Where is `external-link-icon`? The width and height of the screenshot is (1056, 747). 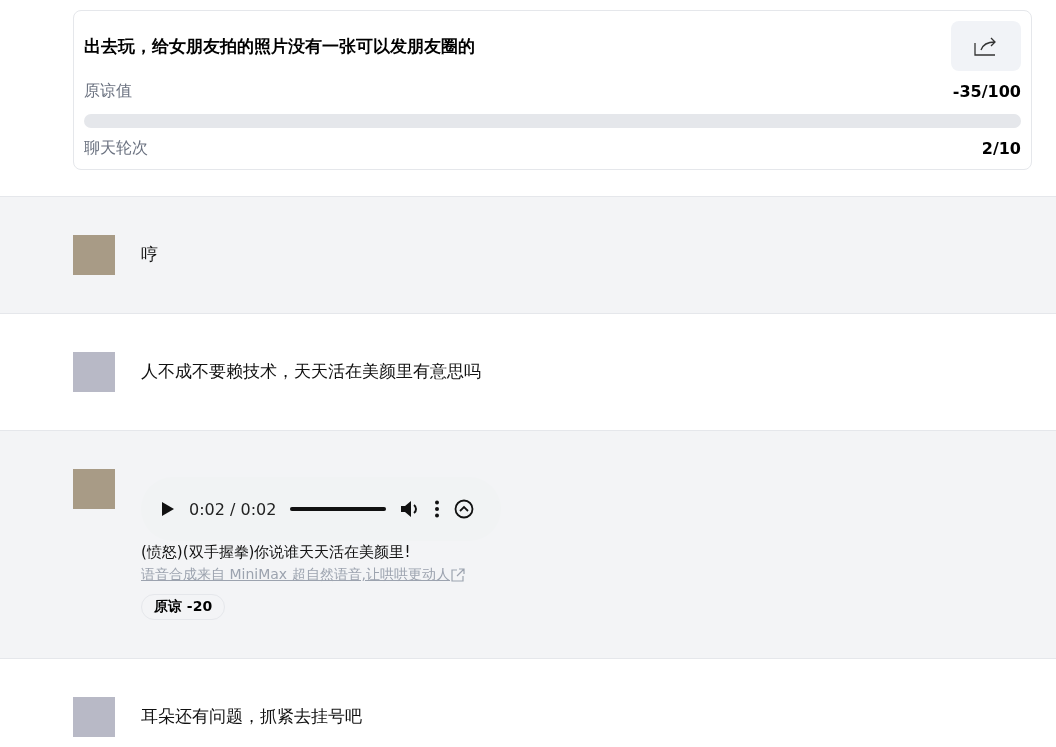
external-link-icon is located at coordinates (458, 575).